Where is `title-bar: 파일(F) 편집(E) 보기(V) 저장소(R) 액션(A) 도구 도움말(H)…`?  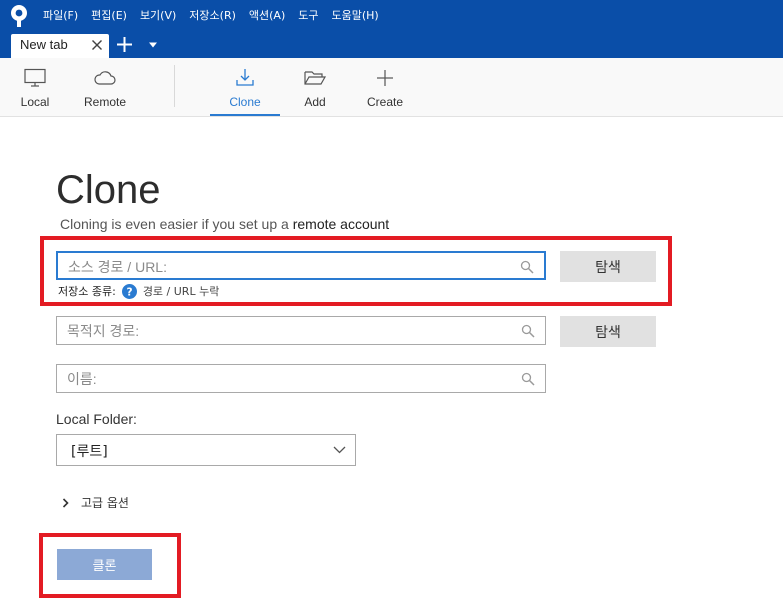
title-bar: 파일(F) 편집(E) 보기(V) 저장소(R) 액션(A) 도구 도움말(H)… is located at coordinates (391, 29).